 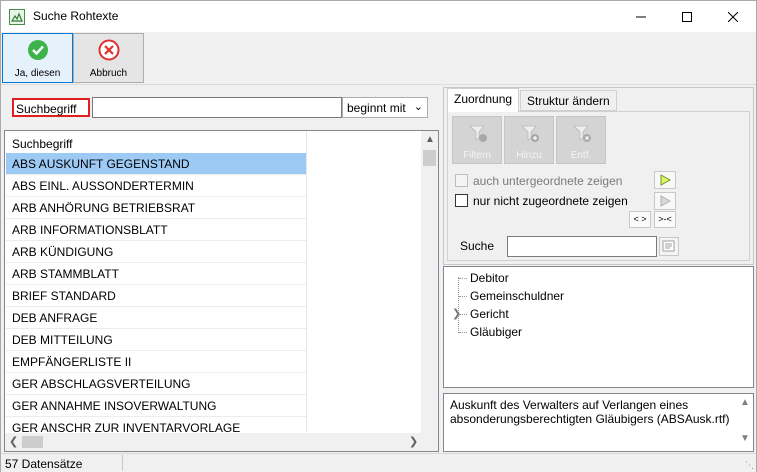 What do you see at coordinates (306, 281) in the screenshot?
I see `column-divider` at bounding box center [306, 281].